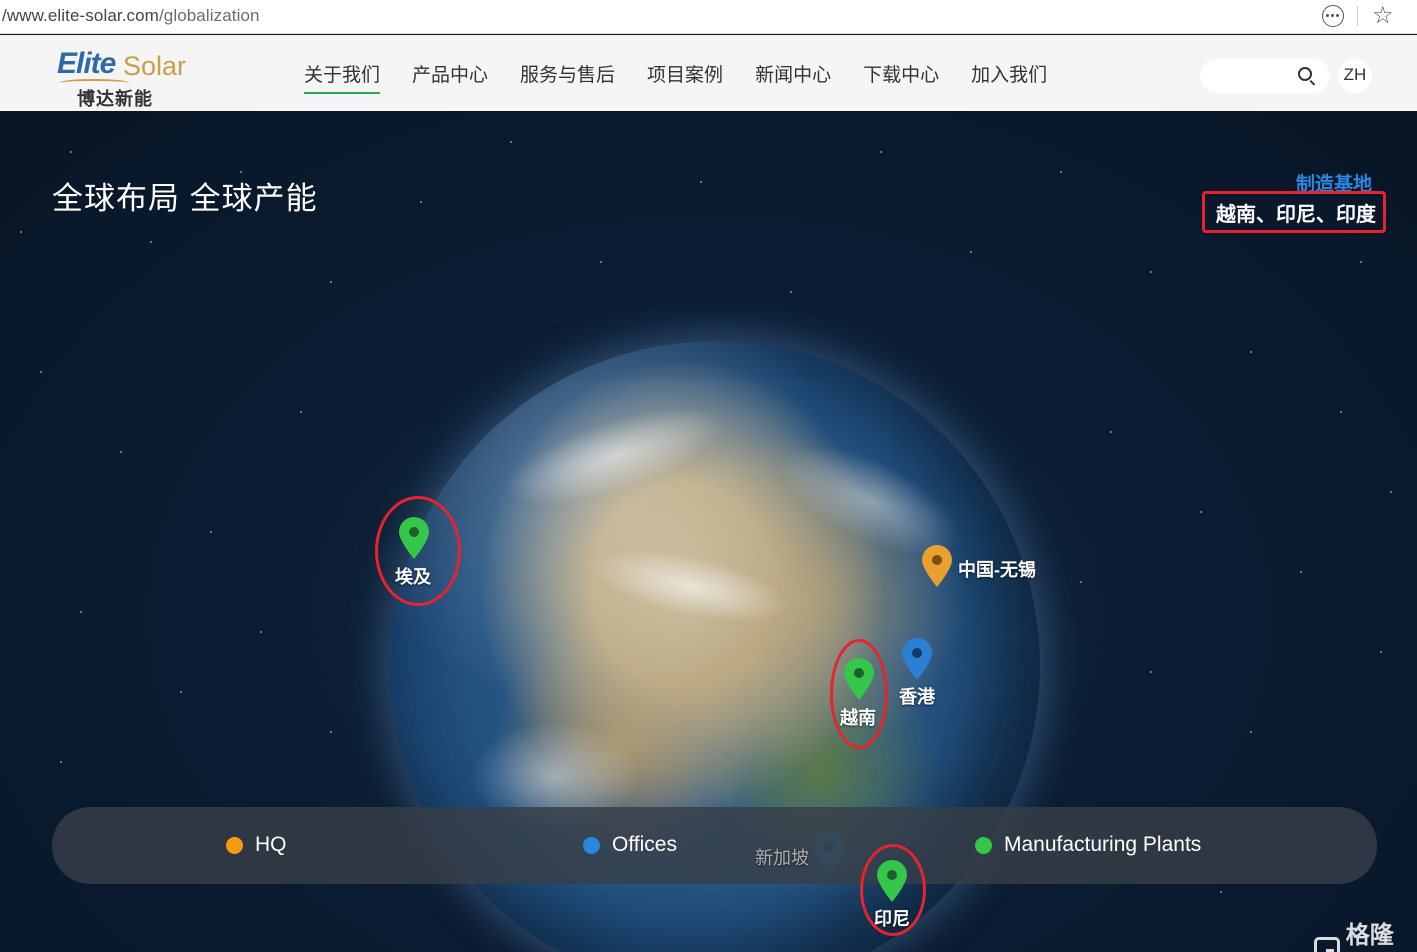  Describe the element at coordinates (1103, 844) in the screenshot. I see `legend-label-manufacturing: Manufacturing Plants` at that location.